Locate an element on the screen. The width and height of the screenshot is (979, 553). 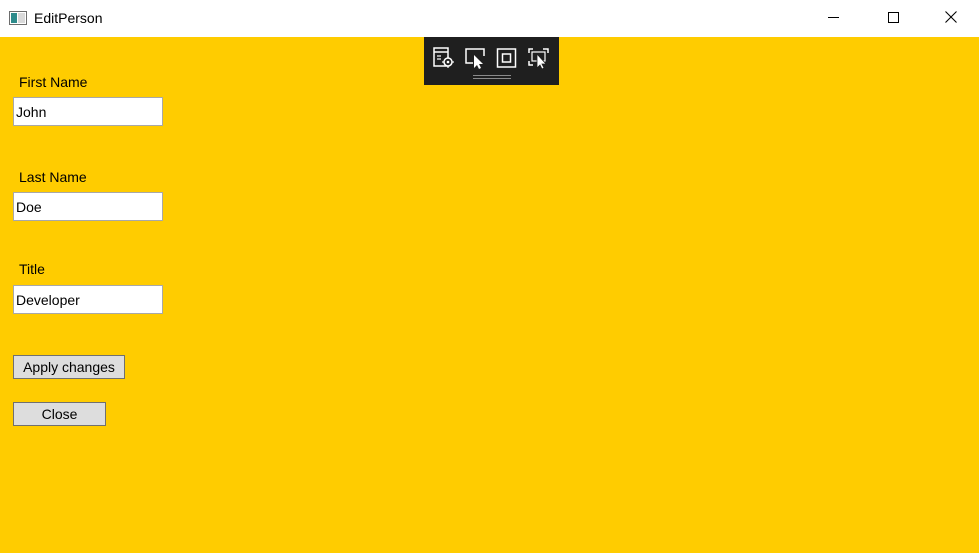
title-field is located at coordinates (88, 299).